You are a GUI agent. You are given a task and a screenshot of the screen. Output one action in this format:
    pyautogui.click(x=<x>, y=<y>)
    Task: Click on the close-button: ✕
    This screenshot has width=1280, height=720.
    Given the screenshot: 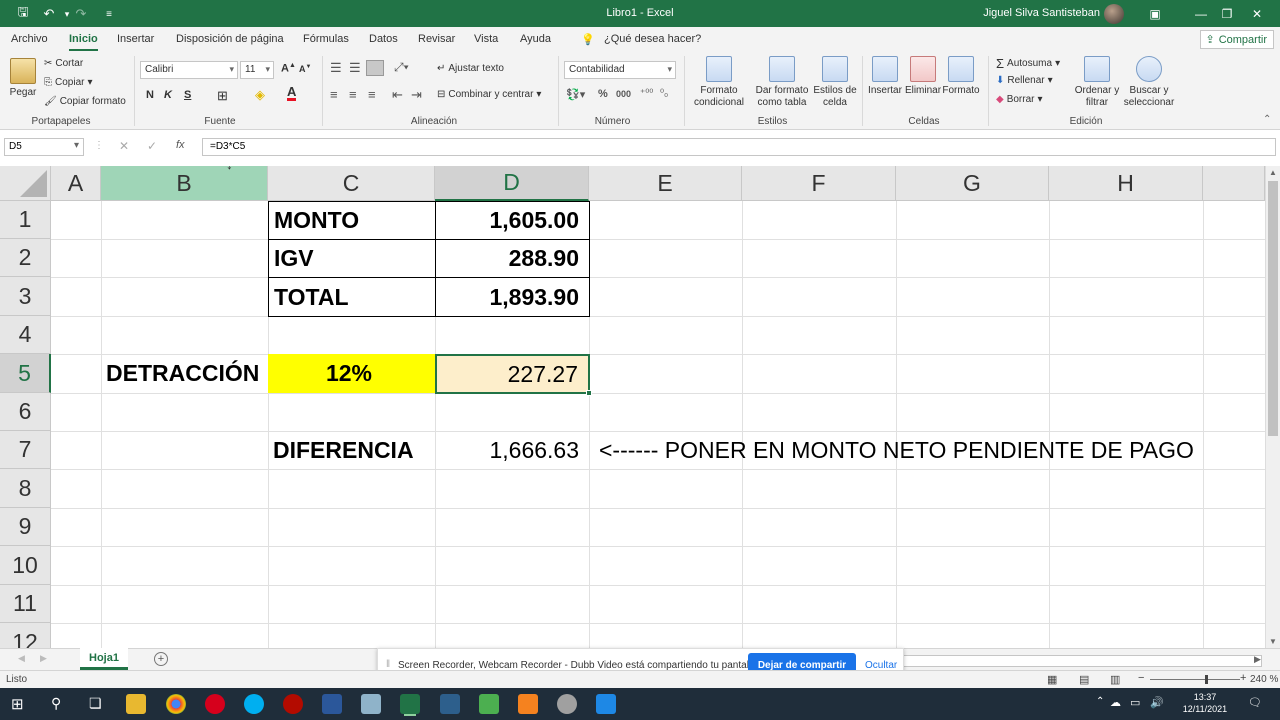 What is the action you would take?
    pyautogui.click(x=1257, y=13)
    